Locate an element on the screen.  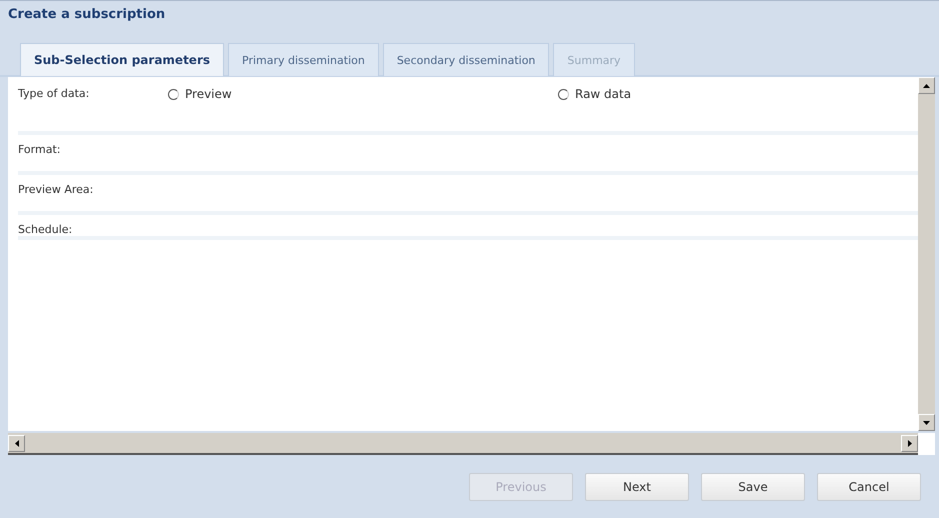
left-arrow-icon is located at coordinates (16, 443).